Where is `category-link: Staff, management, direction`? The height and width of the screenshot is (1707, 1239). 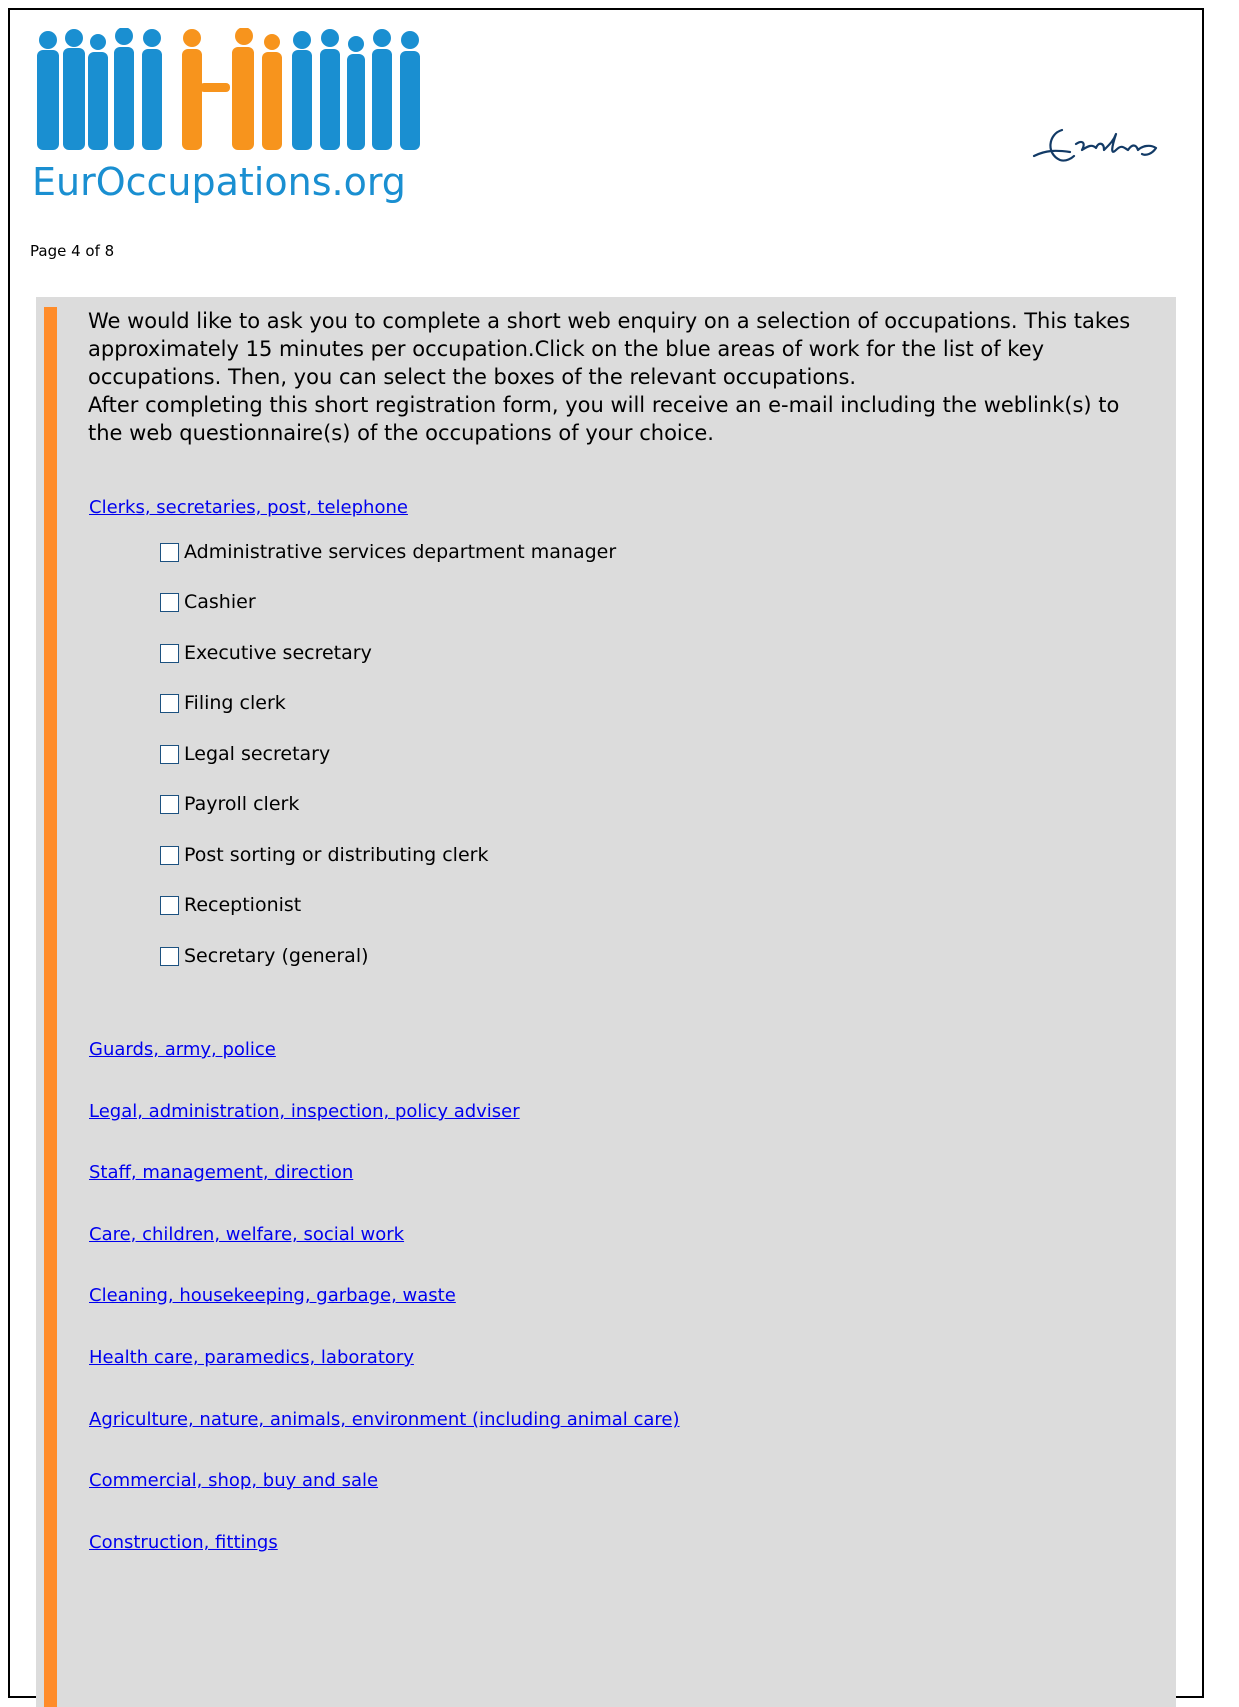 category-link: Staff, management, direction is located at coordinates (221, 1172).